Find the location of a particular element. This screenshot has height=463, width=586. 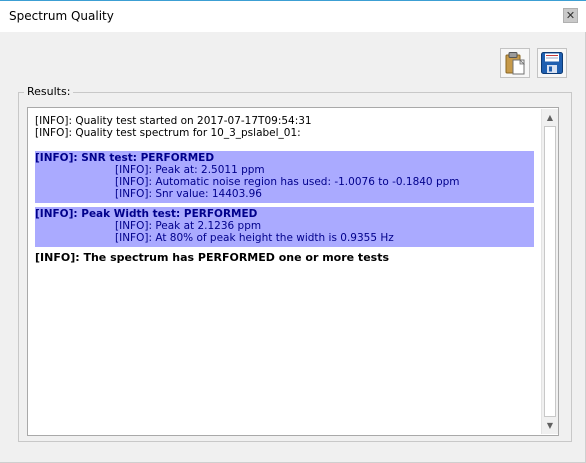

arrow-down-icon: ▼ is located at coordinates (550, 425).